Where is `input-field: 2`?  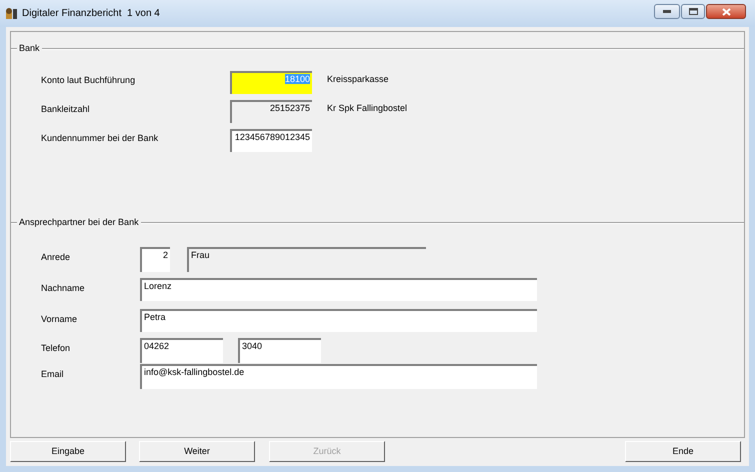 input-field: 2 is located at coordinates (155, 259).